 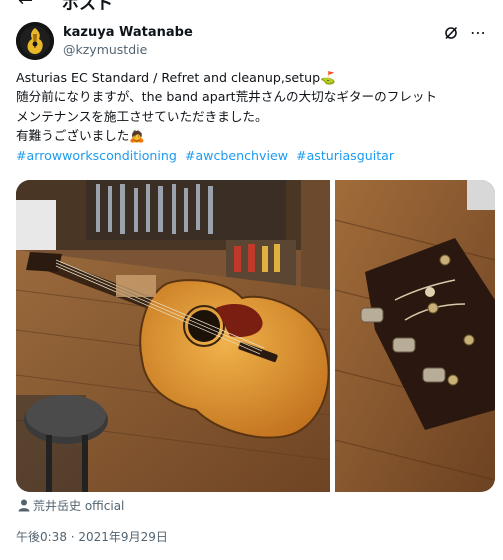 I want to click on author-names: kazuya Watanabe @kzymustdie, so click(x=128, y=41).